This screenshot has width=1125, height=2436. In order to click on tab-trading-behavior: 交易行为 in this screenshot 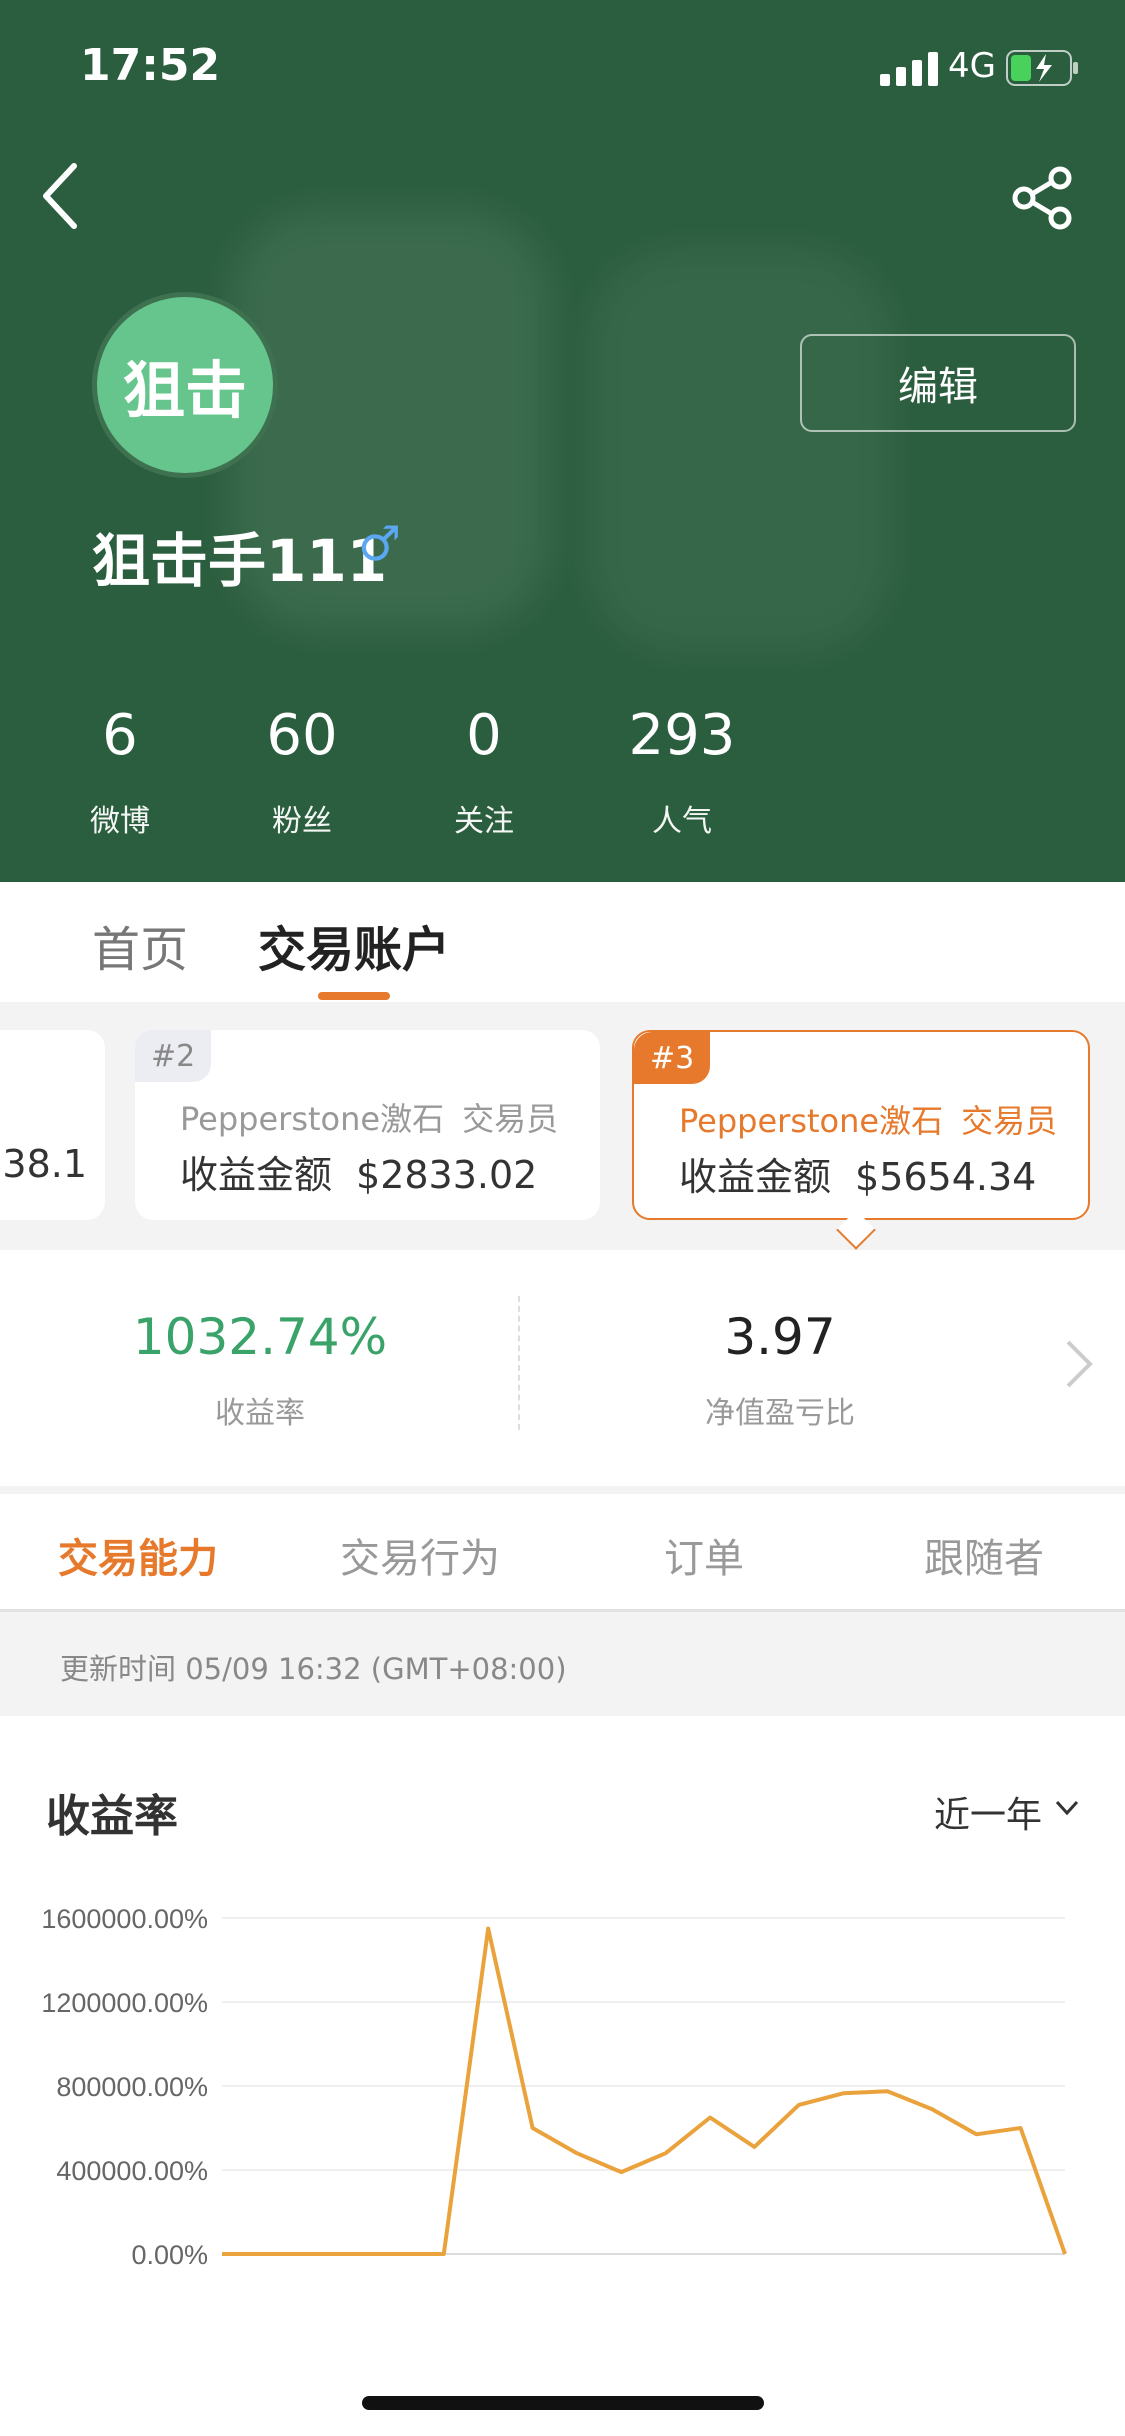, I will do `click(420, 1555)`.